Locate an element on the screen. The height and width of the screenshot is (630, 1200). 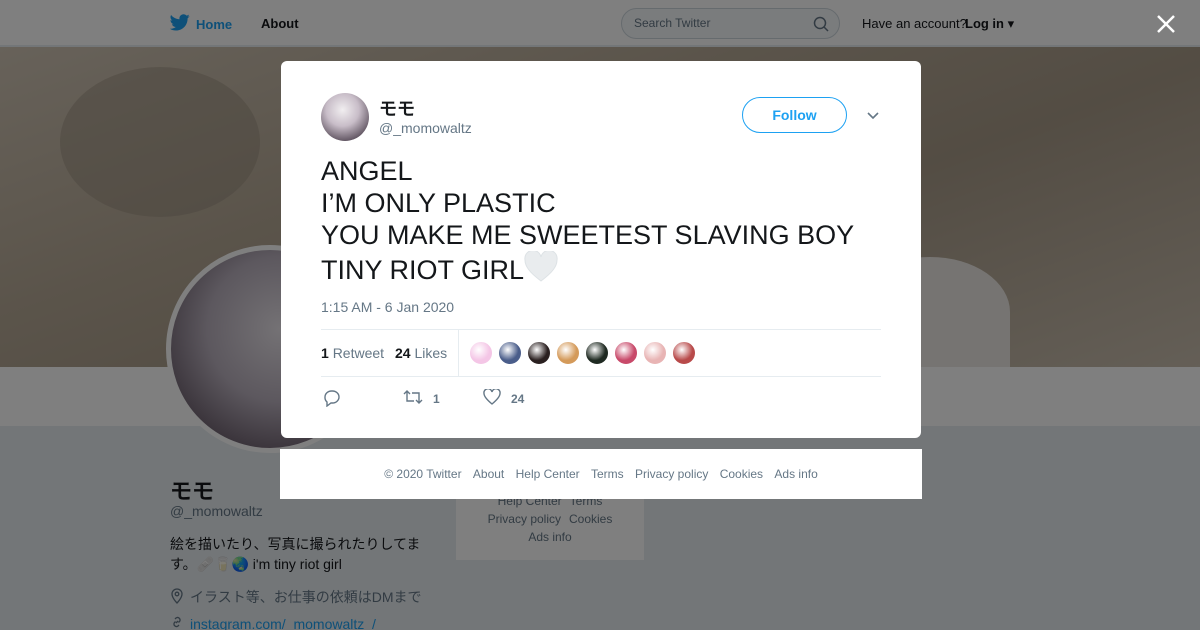
like-stat-label: Likes is located at coordinates (431, 353).